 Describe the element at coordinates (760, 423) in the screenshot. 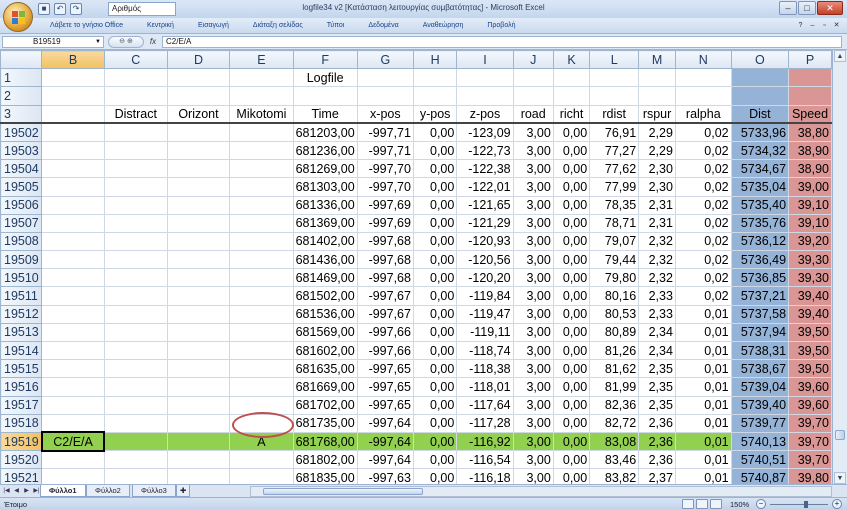

I see `cell: 5739,77` at that location.